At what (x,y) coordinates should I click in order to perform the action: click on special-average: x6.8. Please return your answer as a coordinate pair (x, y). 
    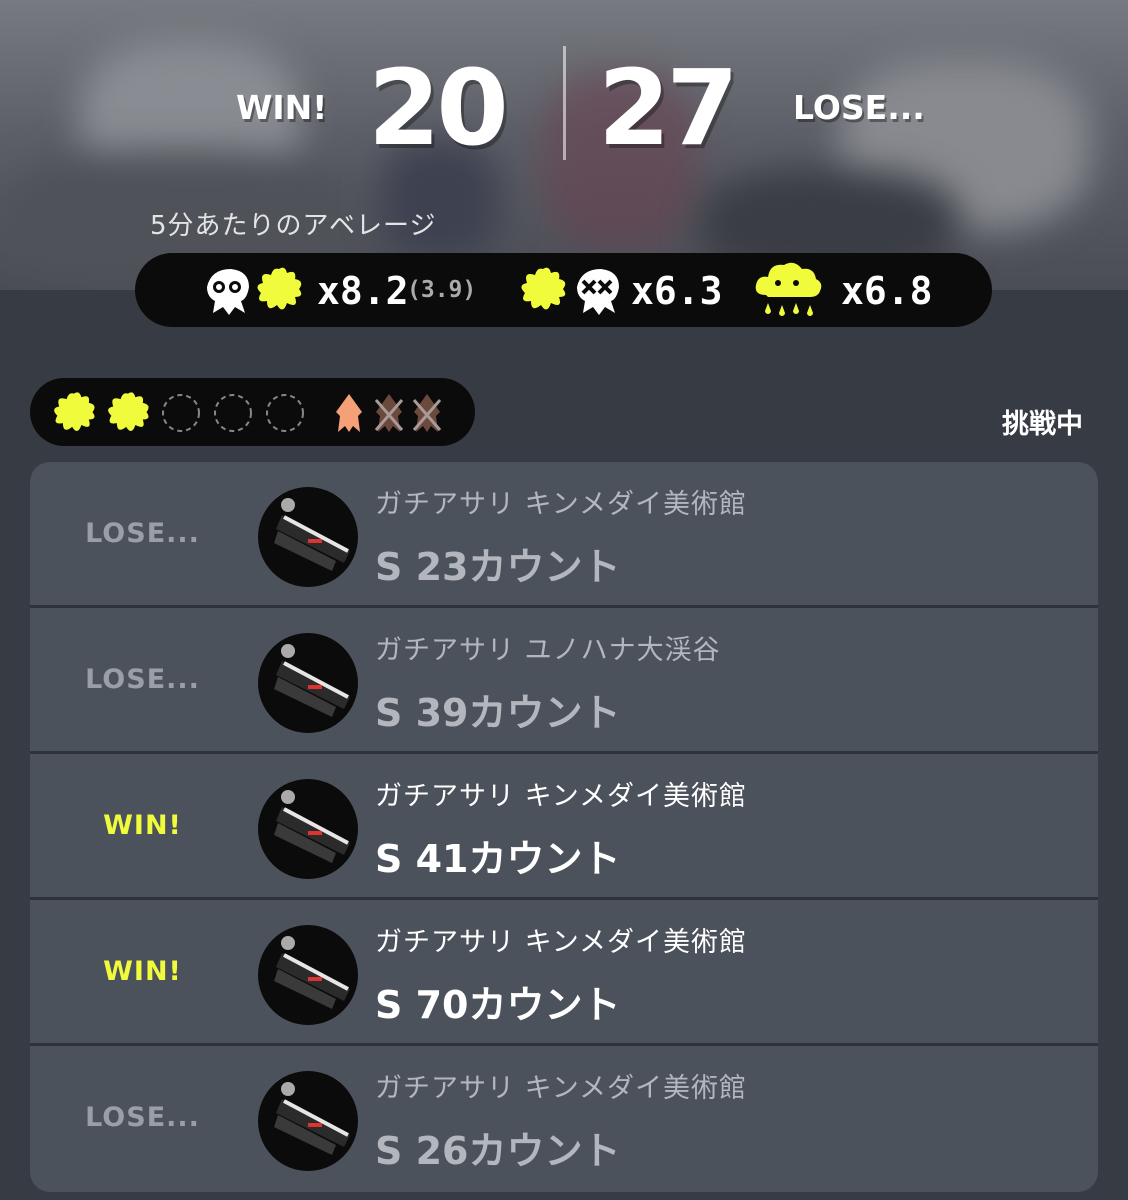
    Looking at the image, I should click on (887, 291).